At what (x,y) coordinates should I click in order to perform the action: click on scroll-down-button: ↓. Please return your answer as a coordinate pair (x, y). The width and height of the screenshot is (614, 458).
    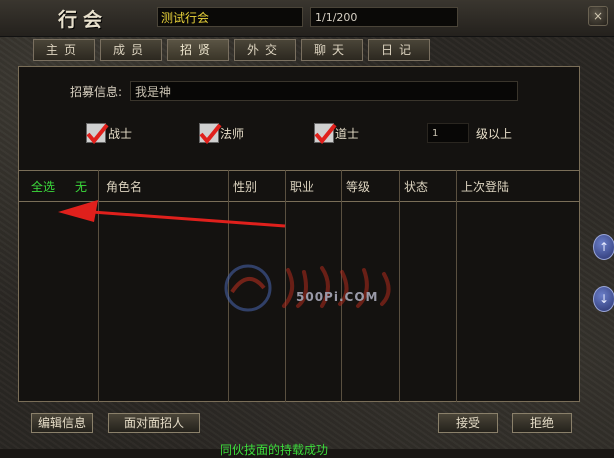
    Looking at the image, I should click on (603, 299).